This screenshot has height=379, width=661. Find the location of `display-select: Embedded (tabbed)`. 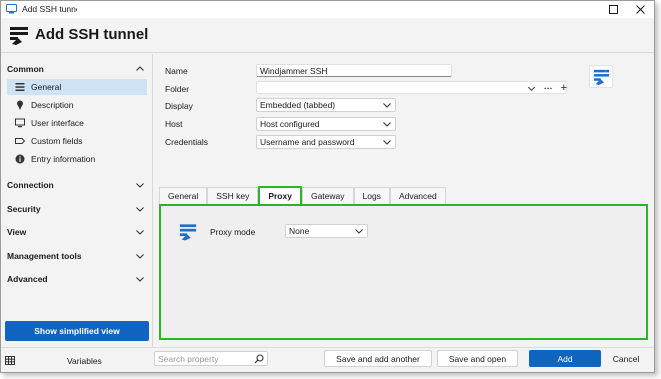

display-select: Embedded (tabbed) is located at coordinates (326, 105).